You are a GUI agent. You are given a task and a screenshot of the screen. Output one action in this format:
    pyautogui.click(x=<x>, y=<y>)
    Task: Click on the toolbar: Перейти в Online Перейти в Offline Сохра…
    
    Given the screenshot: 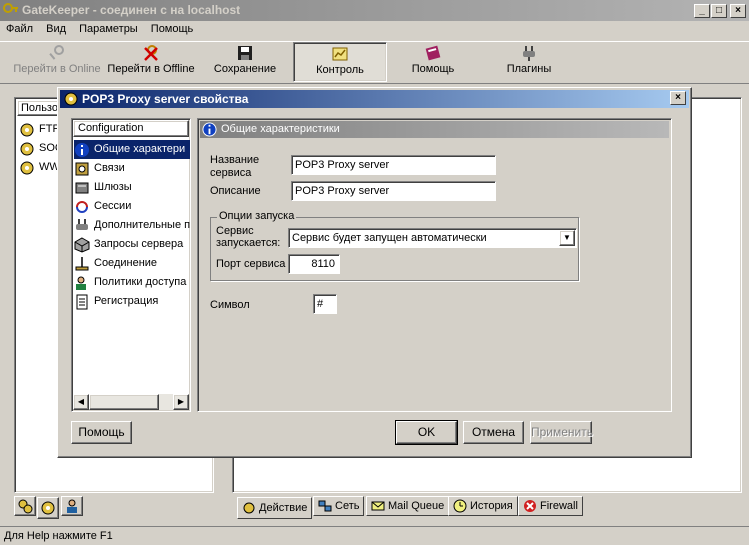 What is the action you would take?
    pyautogui.click(x=374, y=62)
    